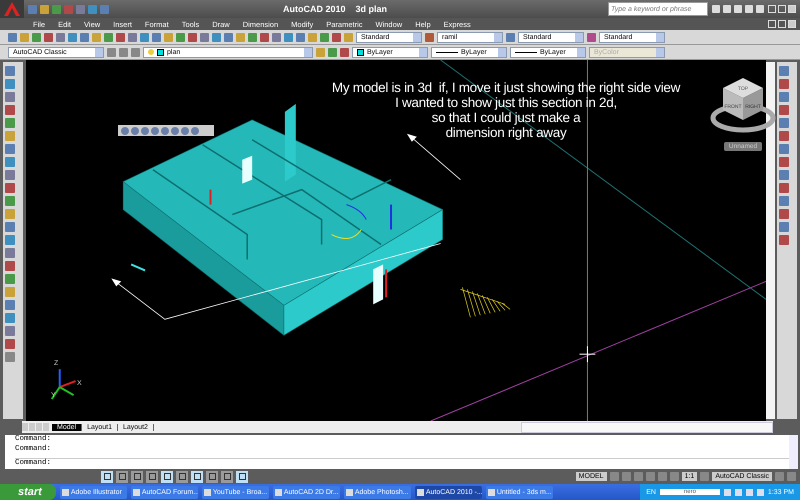  What do you see at coordinates (28, 492) in the screenshot?
I see `start-button: start` at bounding box center [28, 492].